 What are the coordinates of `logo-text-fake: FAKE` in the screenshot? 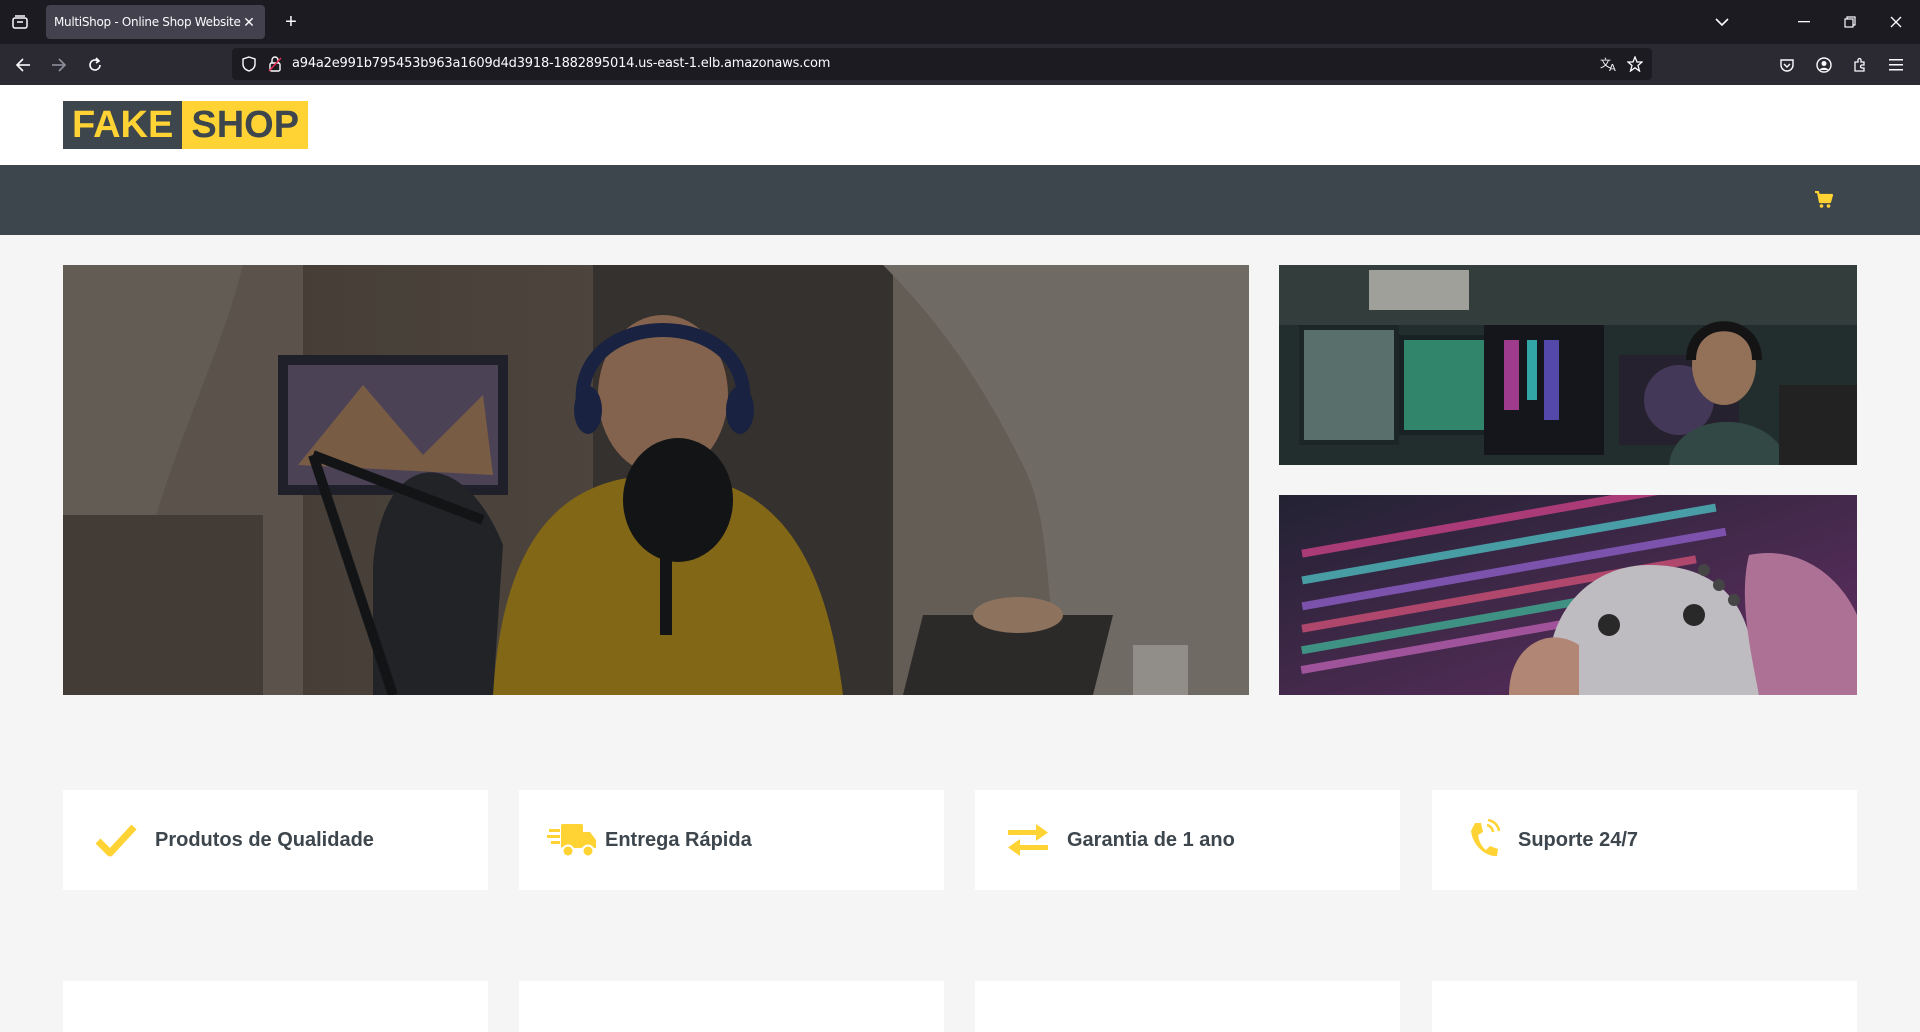 It's located at (123, 125).